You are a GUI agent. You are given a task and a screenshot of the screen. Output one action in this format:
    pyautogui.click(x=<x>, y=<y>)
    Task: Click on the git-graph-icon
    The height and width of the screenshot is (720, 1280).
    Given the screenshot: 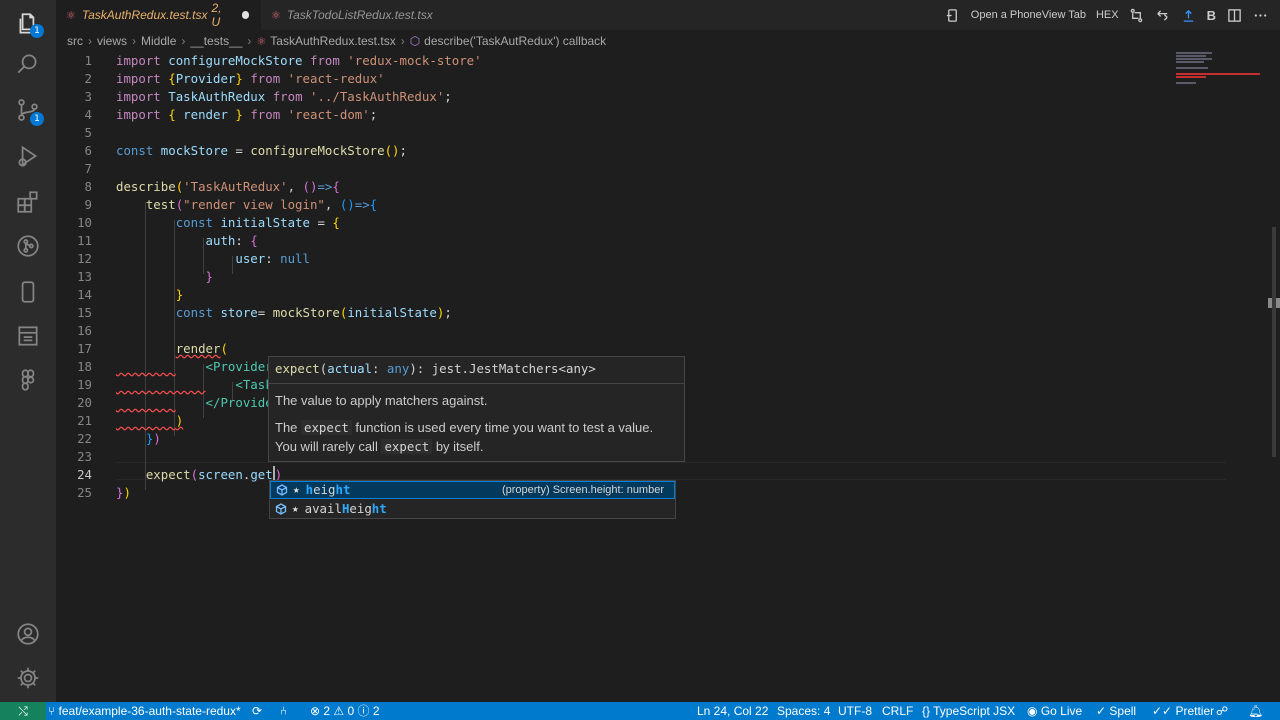 What is the action you would take?
    pyautogui.click(x=28, y=246)
    